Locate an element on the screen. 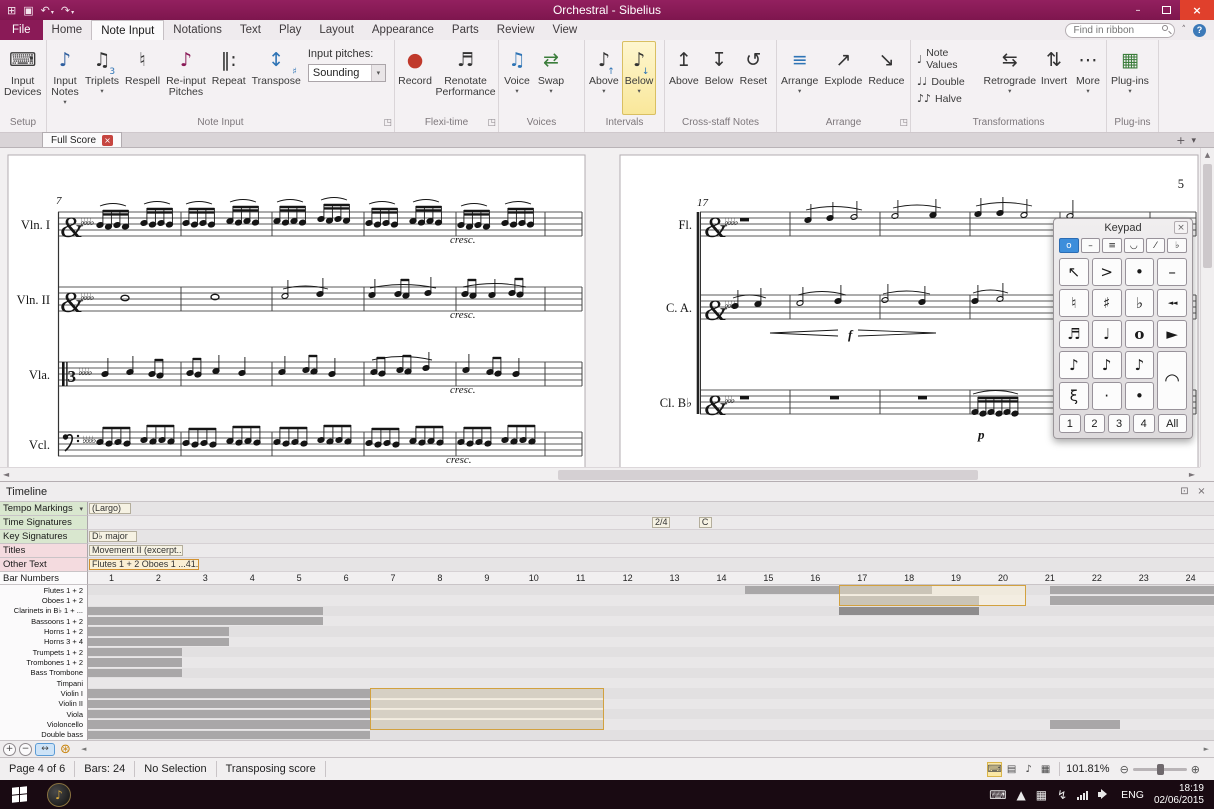 The width and height of the screenshot is (1214, 809). start-button is located at coordinates (19, 794).